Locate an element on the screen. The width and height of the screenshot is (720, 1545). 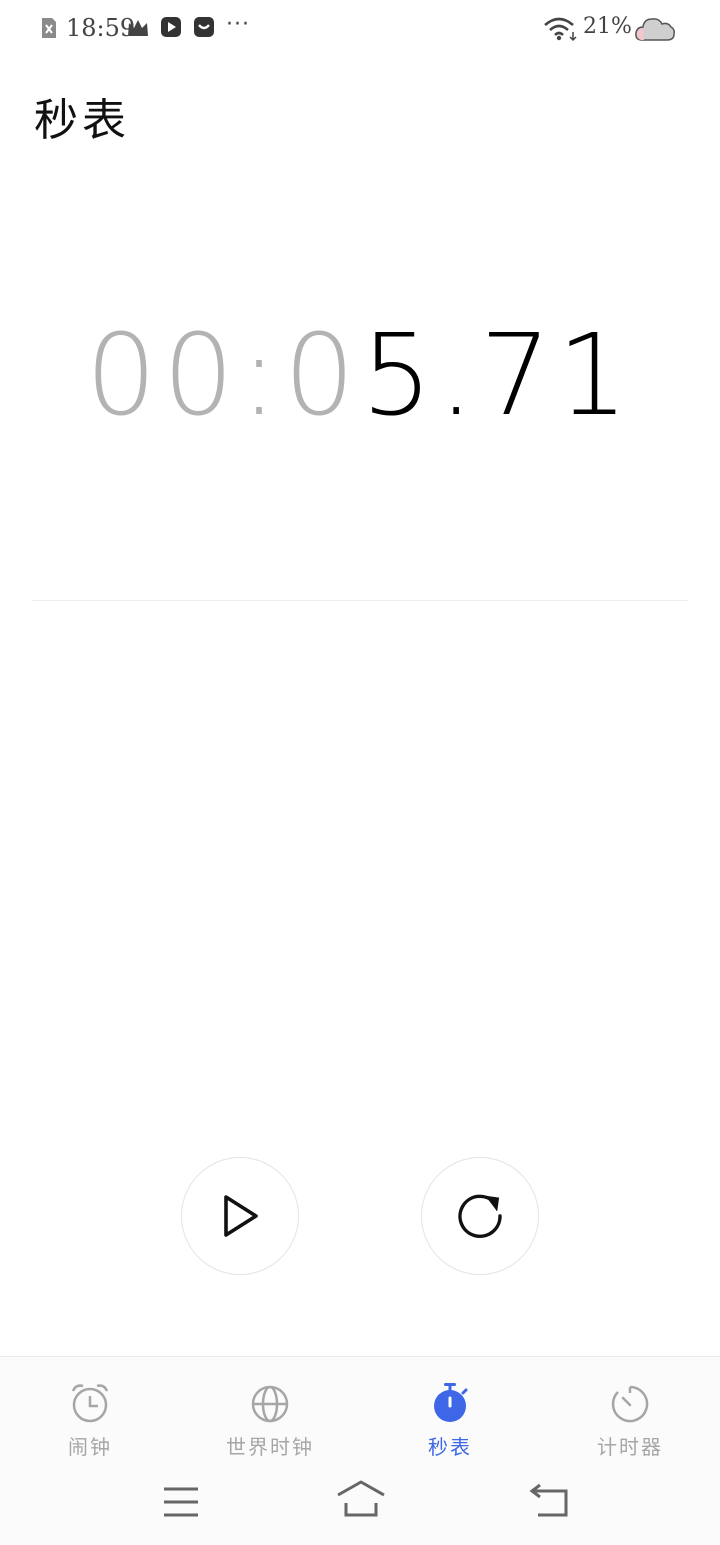
tab-label: 秒表 is located at coordinates (450, 1447).